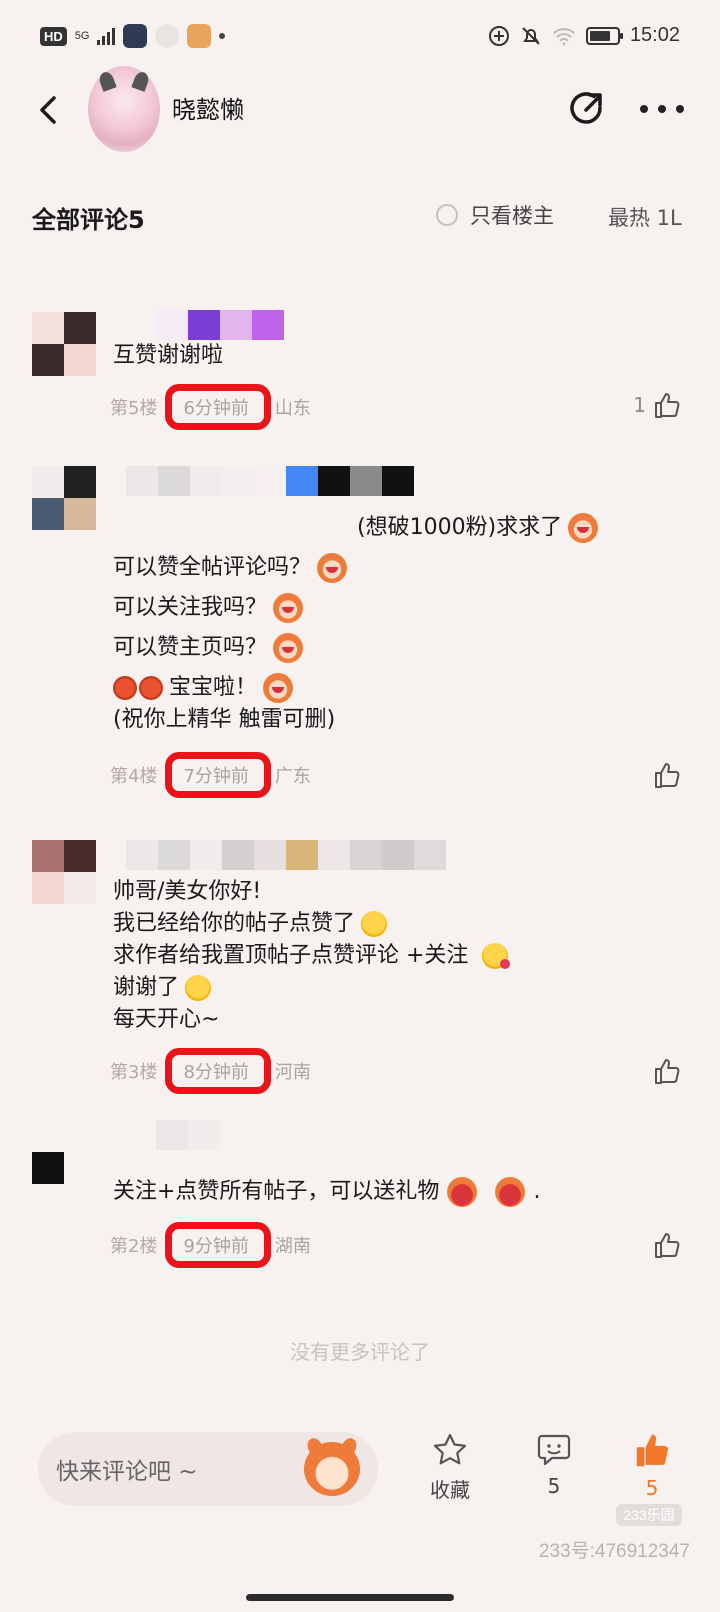 The height and width of the screenshot is (1612, 720). What do you see at coordinates (208, 1469) in the screenshot?
I see `comment-input: 快来评论吧 ~` at bounding box center [208, 1469].